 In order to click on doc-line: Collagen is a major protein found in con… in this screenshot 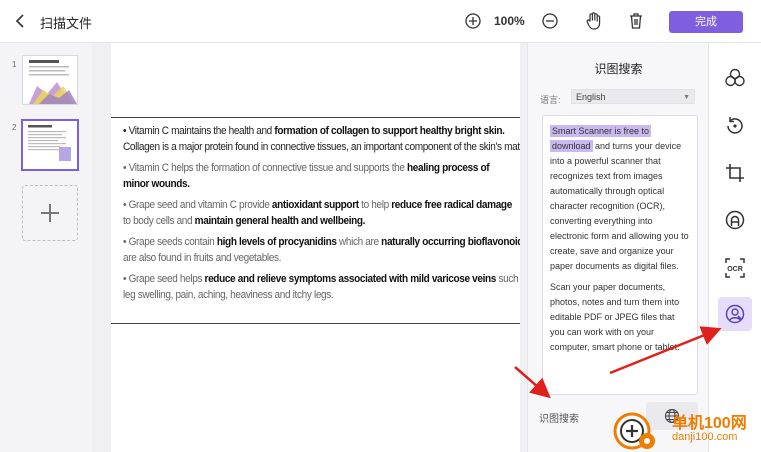, I will do `click(321, 147)`.